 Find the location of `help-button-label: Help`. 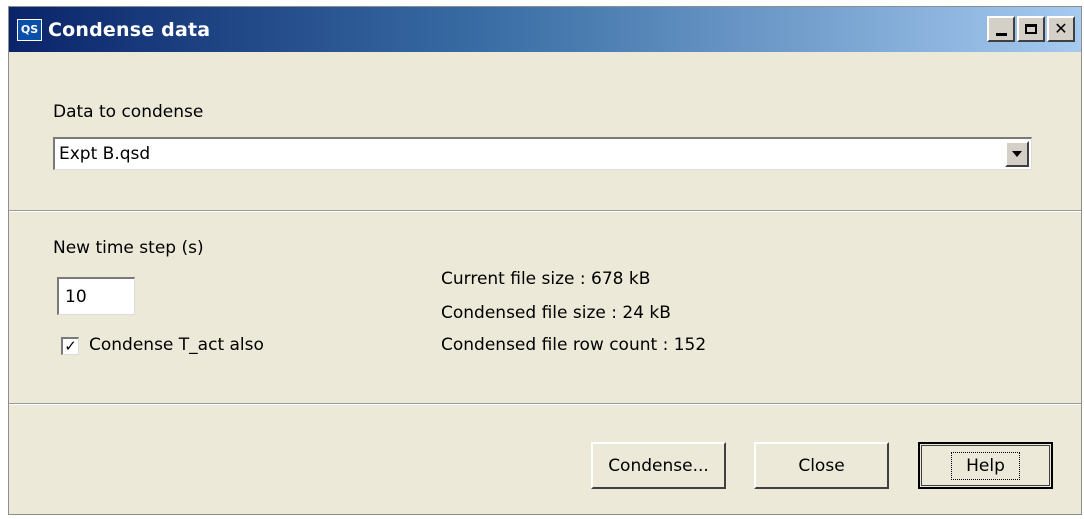

help-button-label: Help is located at coordinates (985, 465).